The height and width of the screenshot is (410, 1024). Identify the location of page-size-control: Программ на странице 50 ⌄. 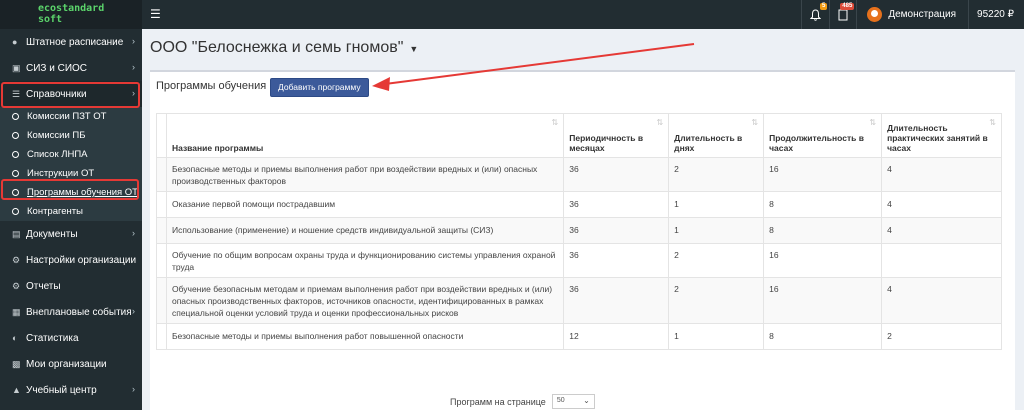
(522, 401).